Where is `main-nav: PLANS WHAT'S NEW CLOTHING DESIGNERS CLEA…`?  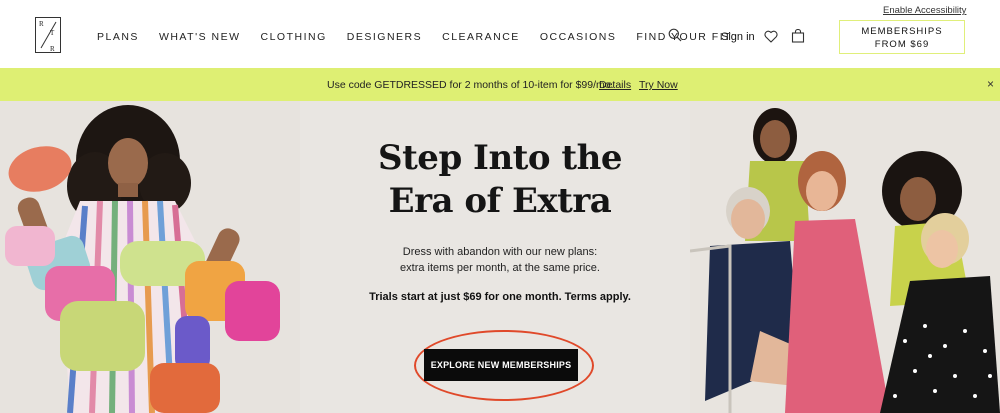 main-nav: PLANS WHAT'S NEW CLOTHING DESIGNERS CLEA… is located at coordinates (424, 37).